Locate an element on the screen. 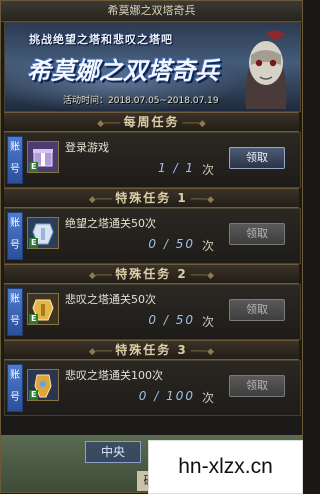 Image resolution: width=320 pixels, height=494 pixels. section-header-label: 每周任务 is located at coordinates (151, 122).